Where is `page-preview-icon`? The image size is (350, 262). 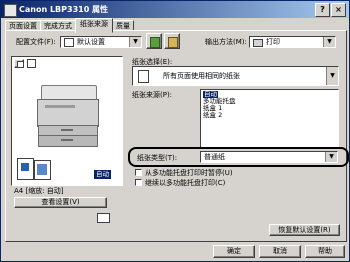 page-preview-icon is located at coordinates (25, 169).